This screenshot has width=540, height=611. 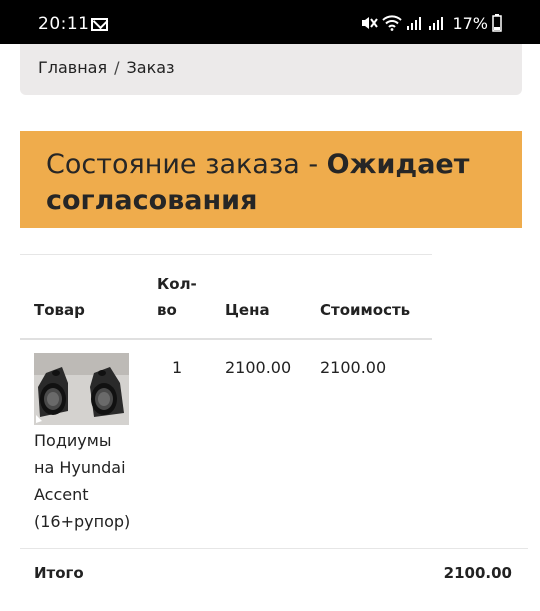 I want to click on product-cost: 2100.00, so click(x=353, y=367).